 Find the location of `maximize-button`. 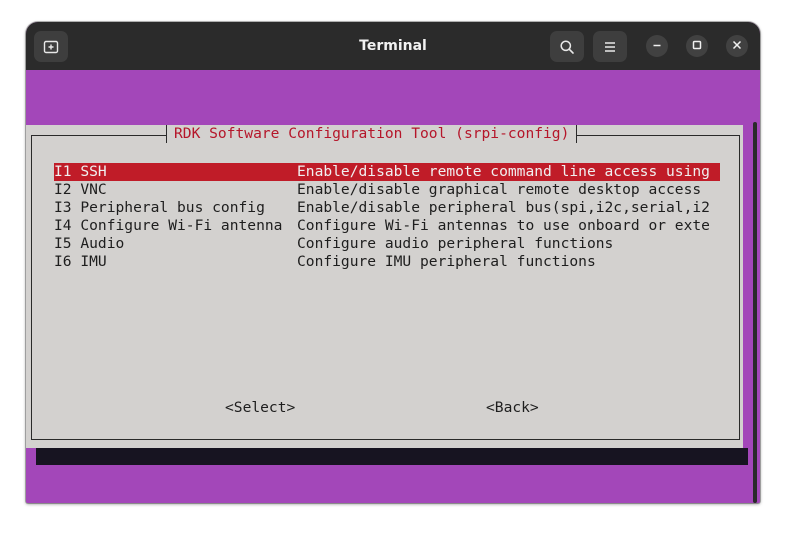

maximize-button is located at coordinates (697, 46).